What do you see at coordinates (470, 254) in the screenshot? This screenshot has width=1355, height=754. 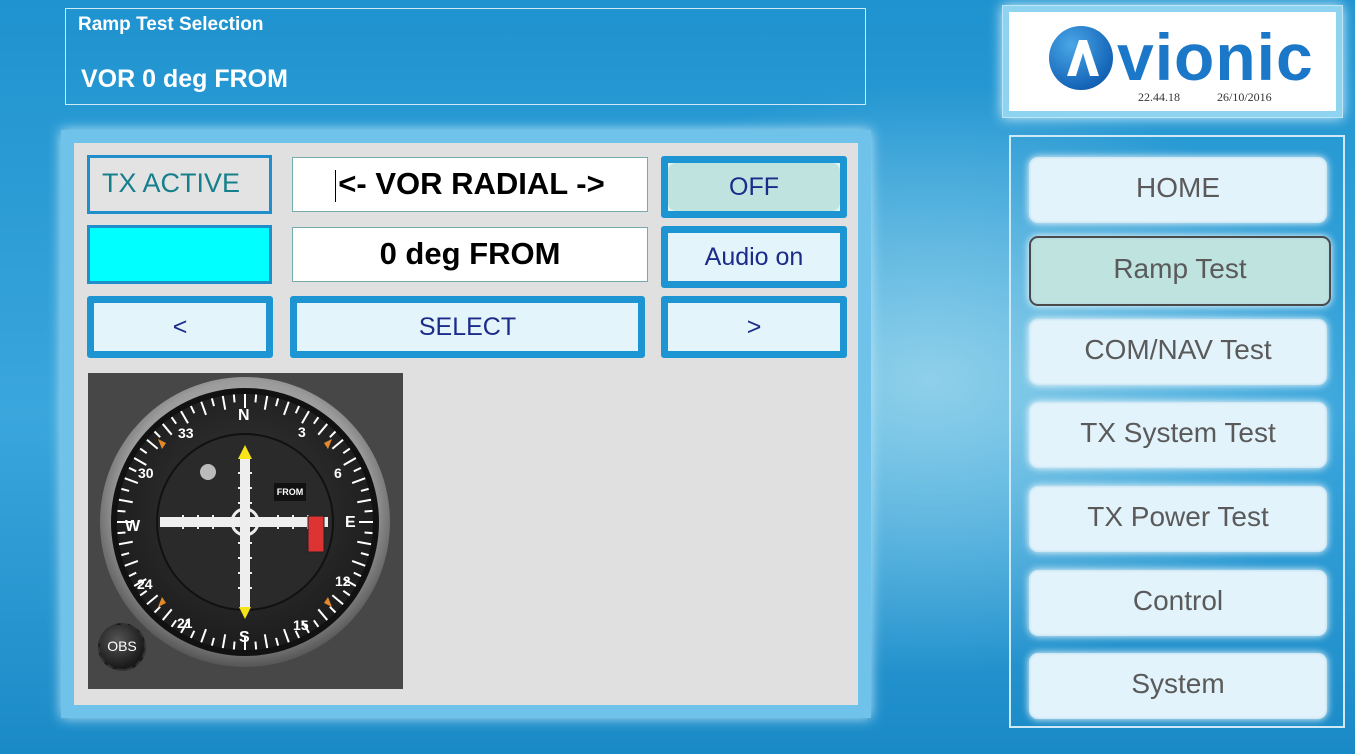 I see `radial-value-field: 0 deg FROM` at bounding box center [470, 254].